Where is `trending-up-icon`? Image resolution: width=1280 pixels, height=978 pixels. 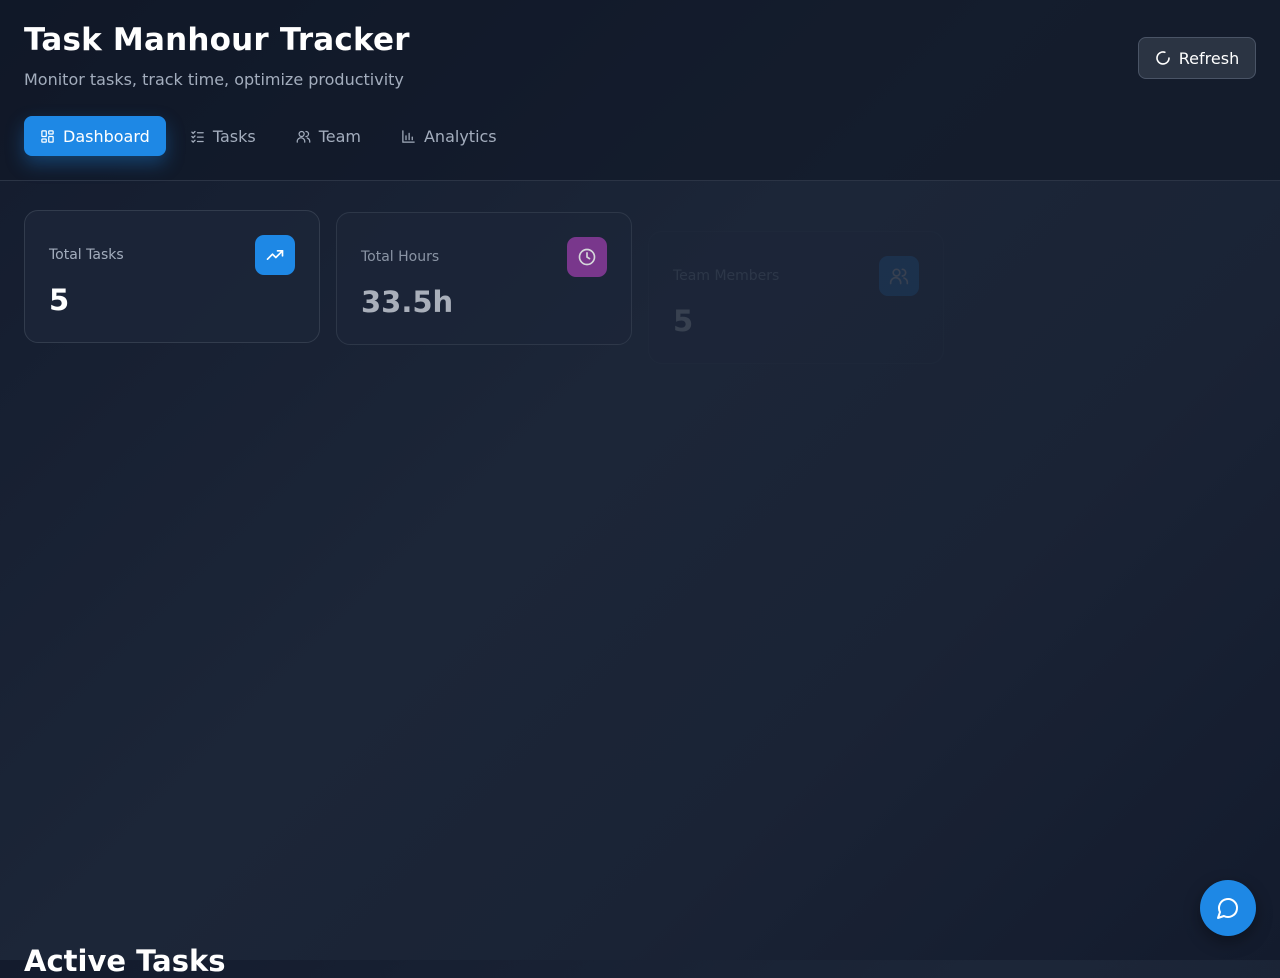 trending-up-icon is located at coordinates (275, 255).